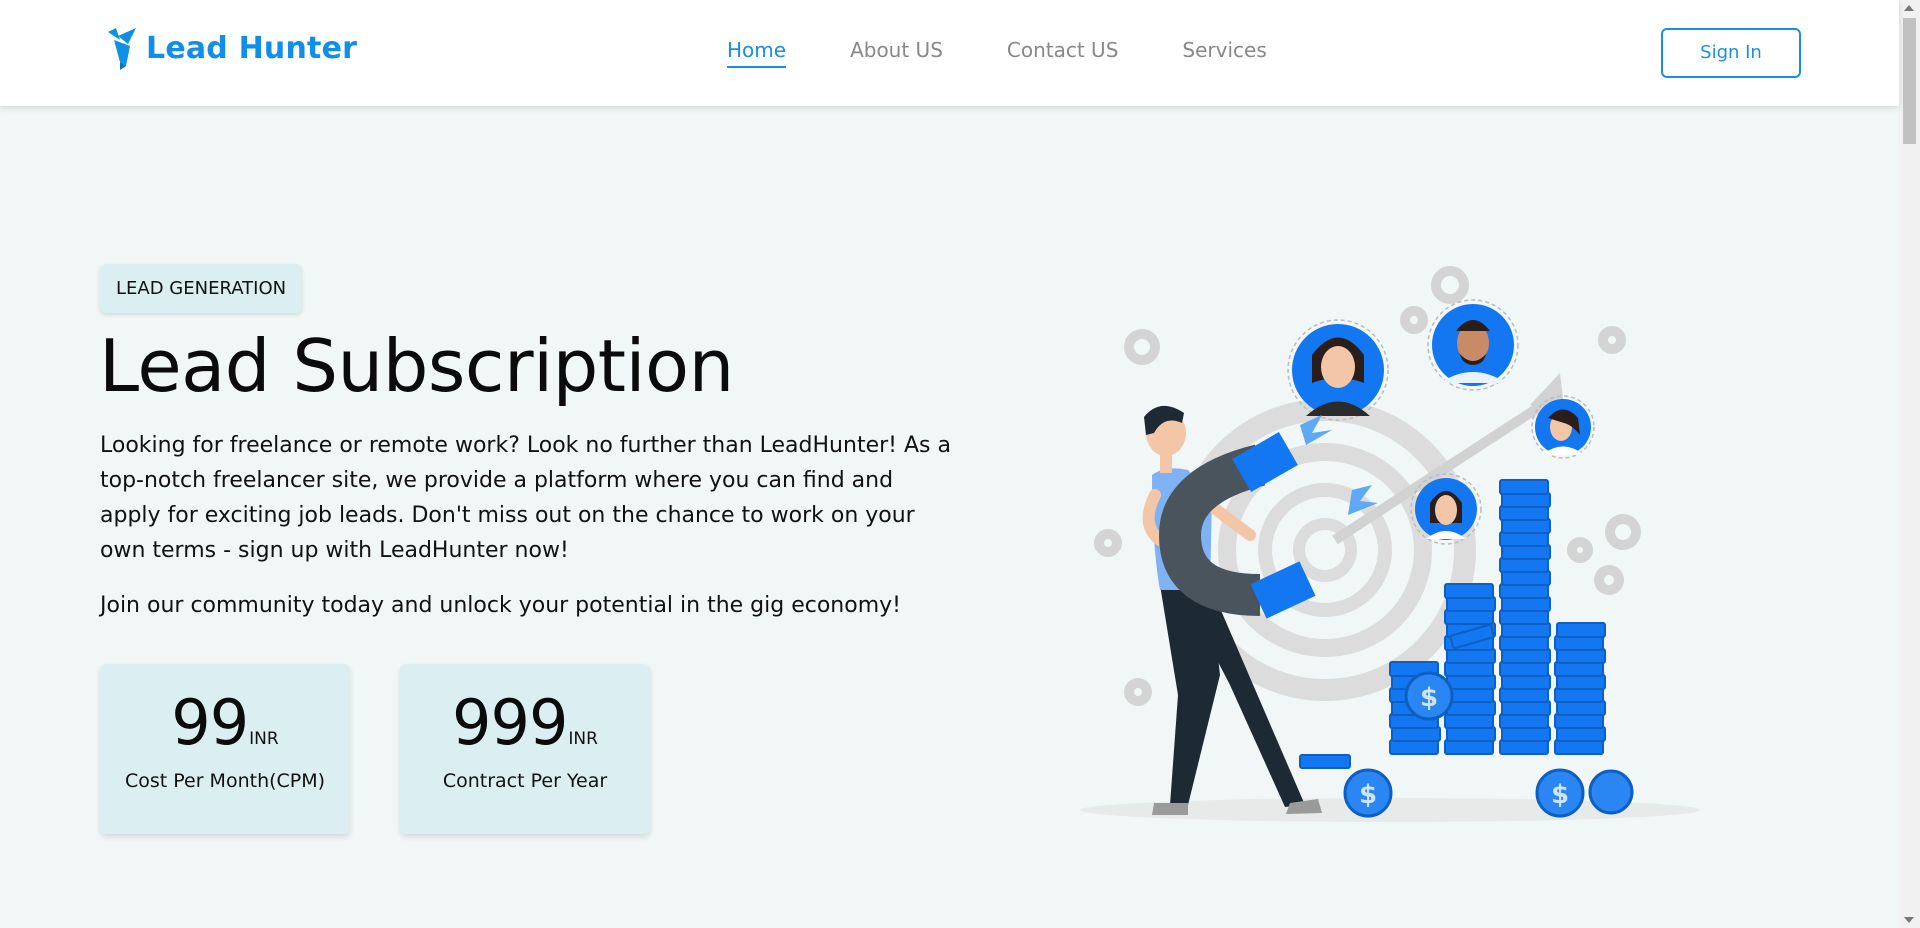 The height and width of the screenshot is (928, 1920). I want to click on main-nav: Home About US Contact US Services, so click(1029, 53).